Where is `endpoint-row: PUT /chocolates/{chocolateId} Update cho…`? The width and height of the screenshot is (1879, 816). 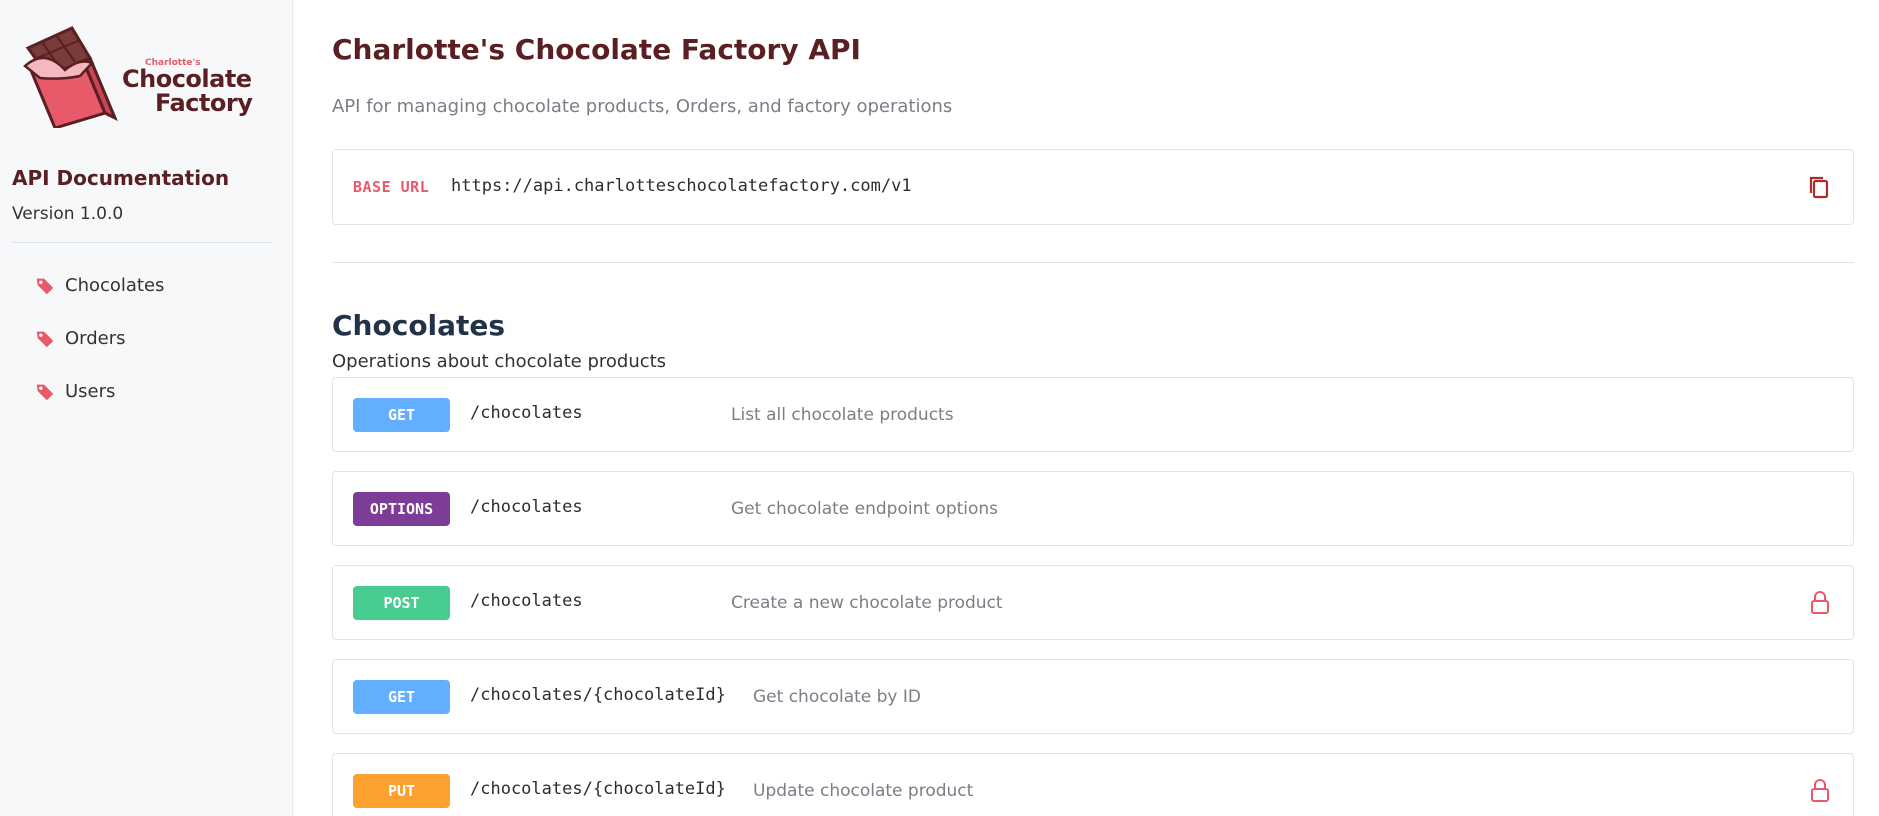
endpoint-row: PUT /chocolates/{chocolateId} Update cho… is located at coordinates (1093, 784).